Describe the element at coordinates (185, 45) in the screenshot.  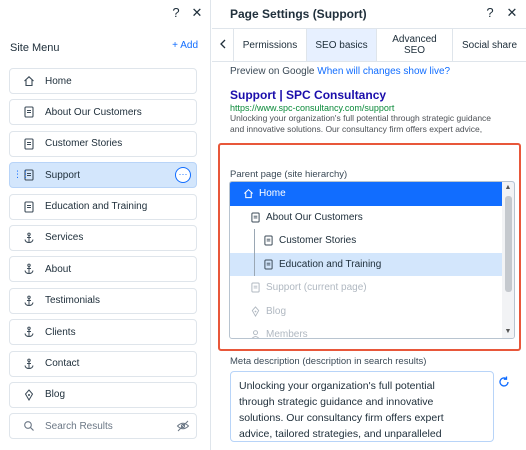
I see `add-page-button: + Add` at that location.